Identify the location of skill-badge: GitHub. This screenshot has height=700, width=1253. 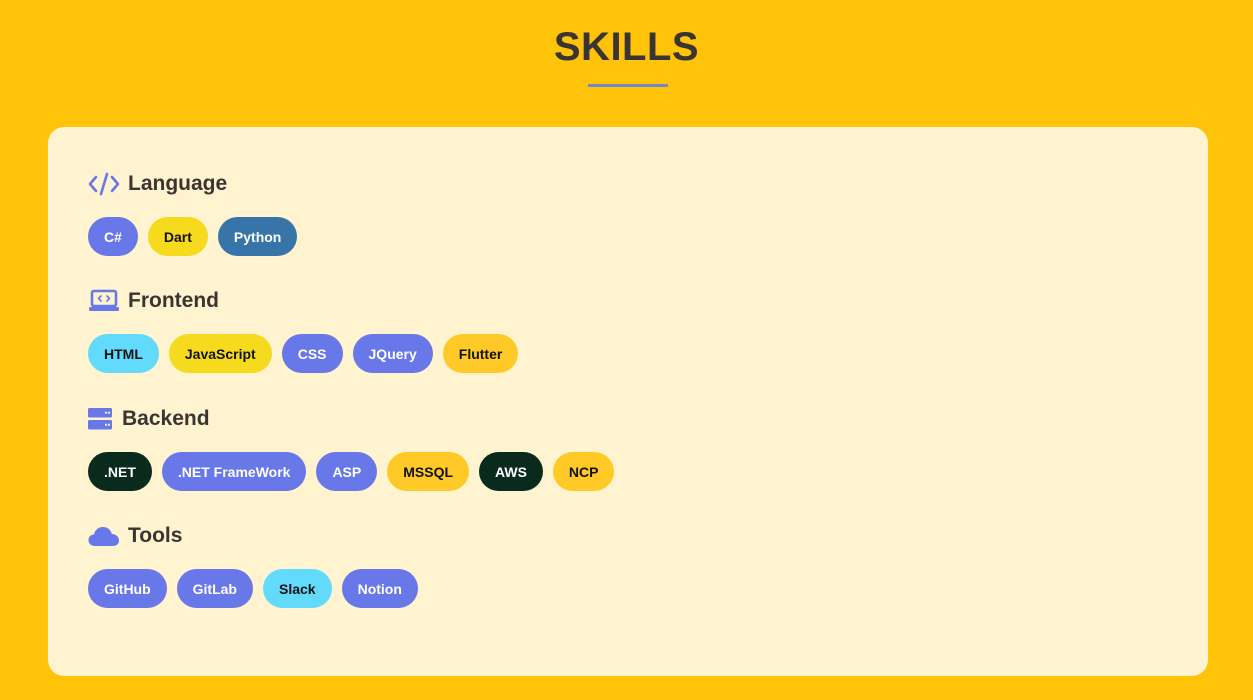
(127, 588).